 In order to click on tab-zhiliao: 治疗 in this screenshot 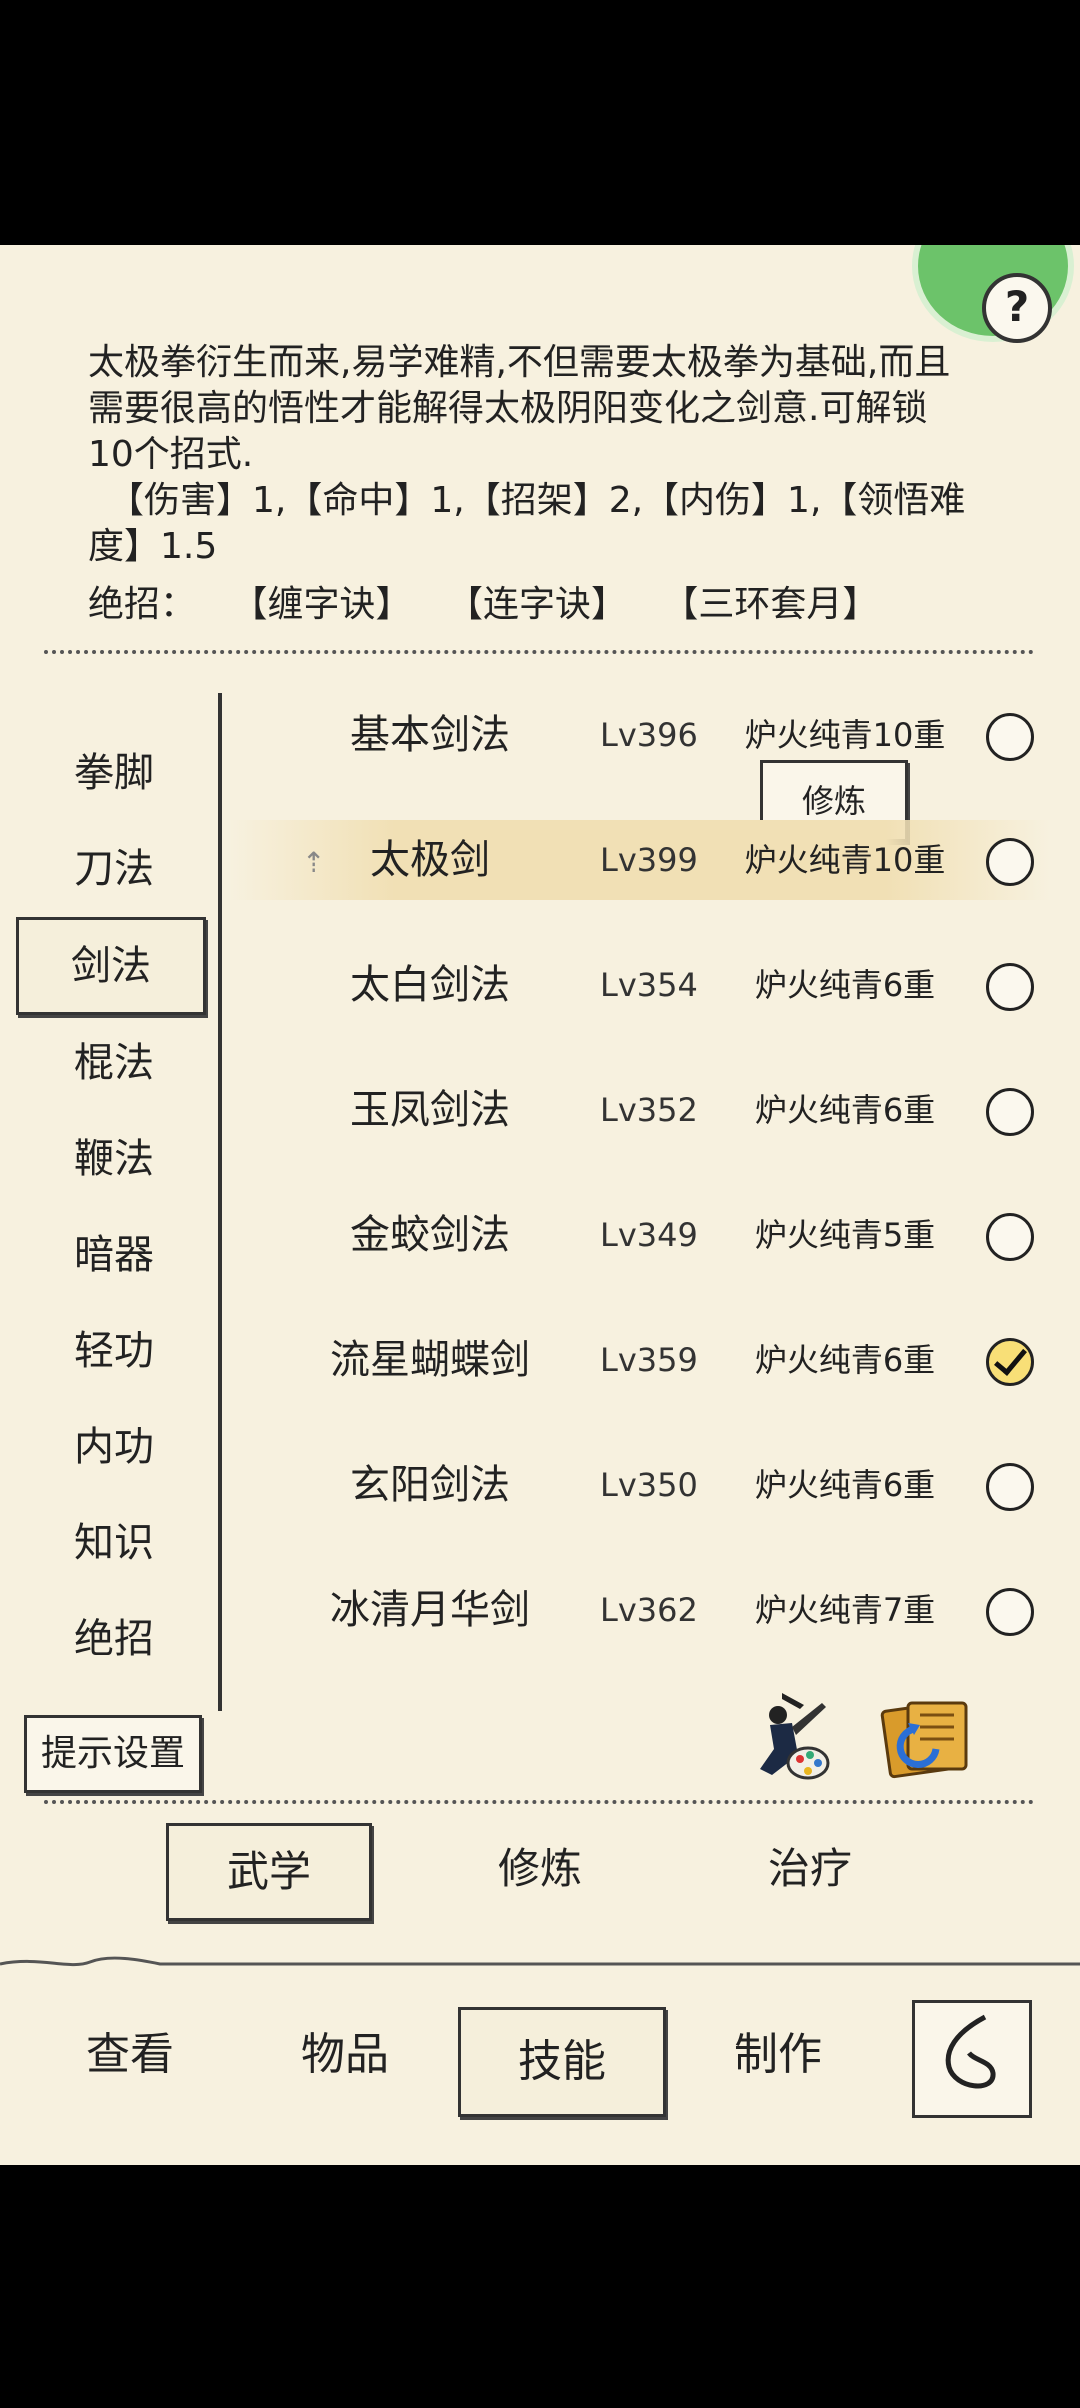, I will do `click(810, 1869)`.